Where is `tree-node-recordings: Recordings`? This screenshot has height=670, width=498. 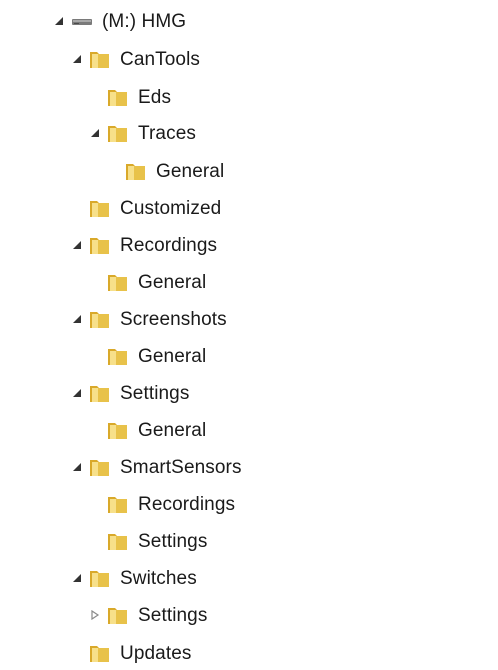 tree-node-recordings: Recordings is located at coordinates (143, 245).